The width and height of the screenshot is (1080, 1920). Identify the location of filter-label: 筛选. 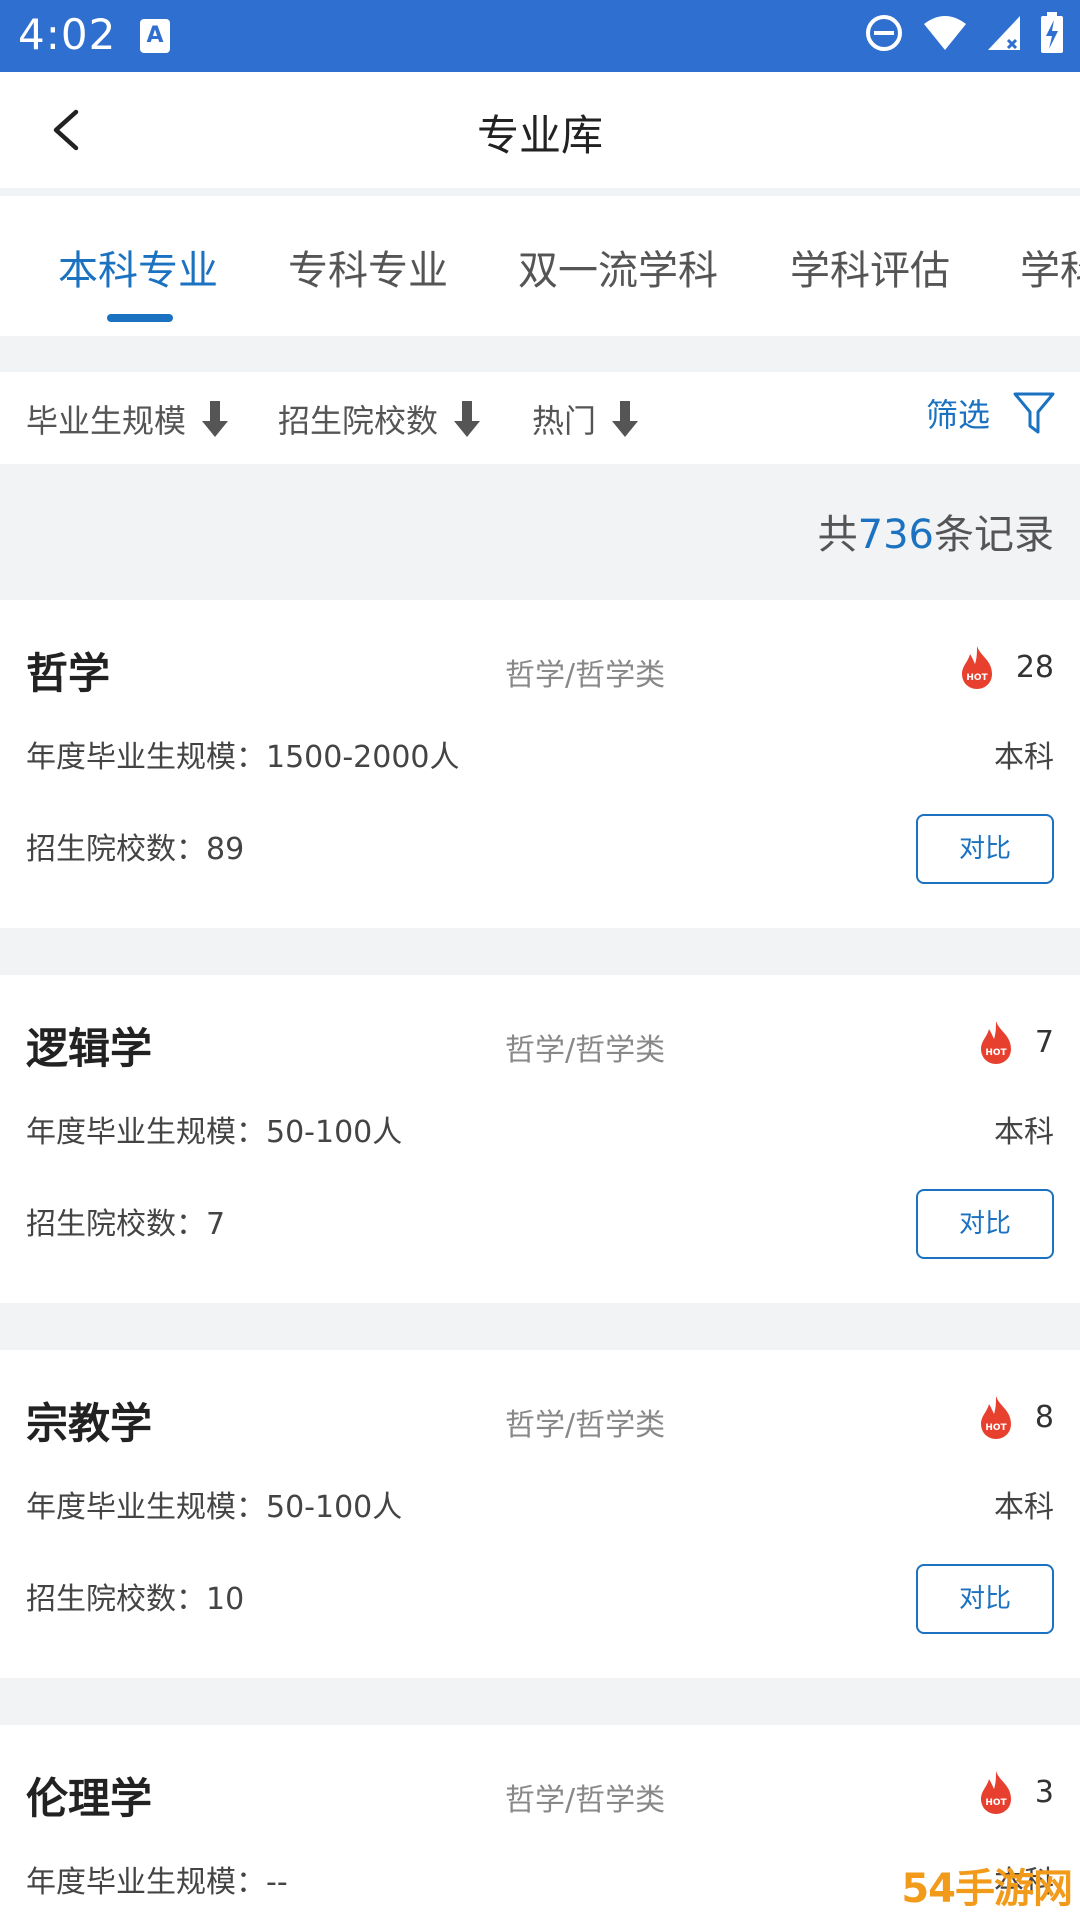
(957, 415).